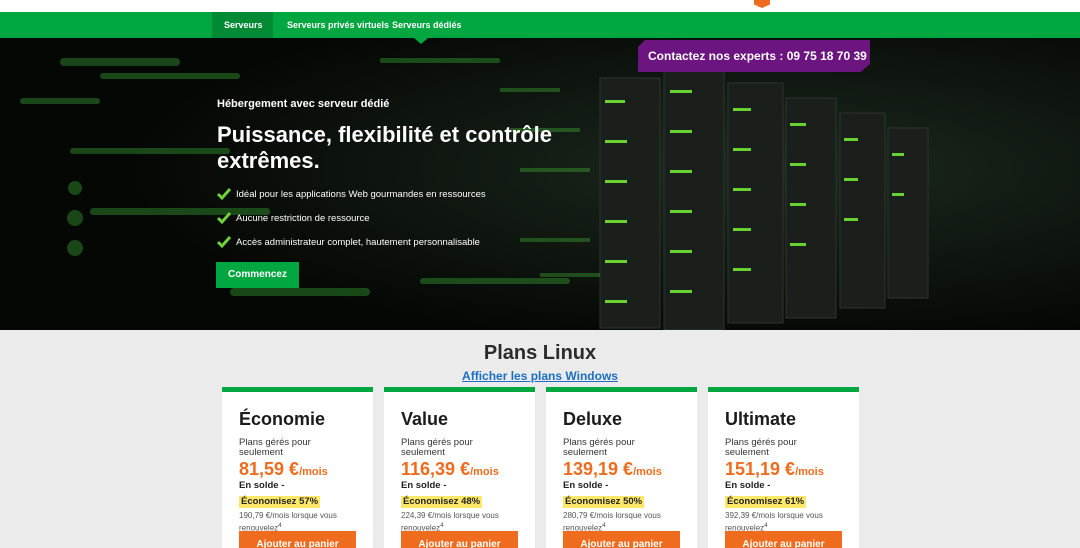  What do you see at coordinates (604, 502) in the screenshot?
I see `savings-badge: Économisez 50%` at bounding box center [604, 502].